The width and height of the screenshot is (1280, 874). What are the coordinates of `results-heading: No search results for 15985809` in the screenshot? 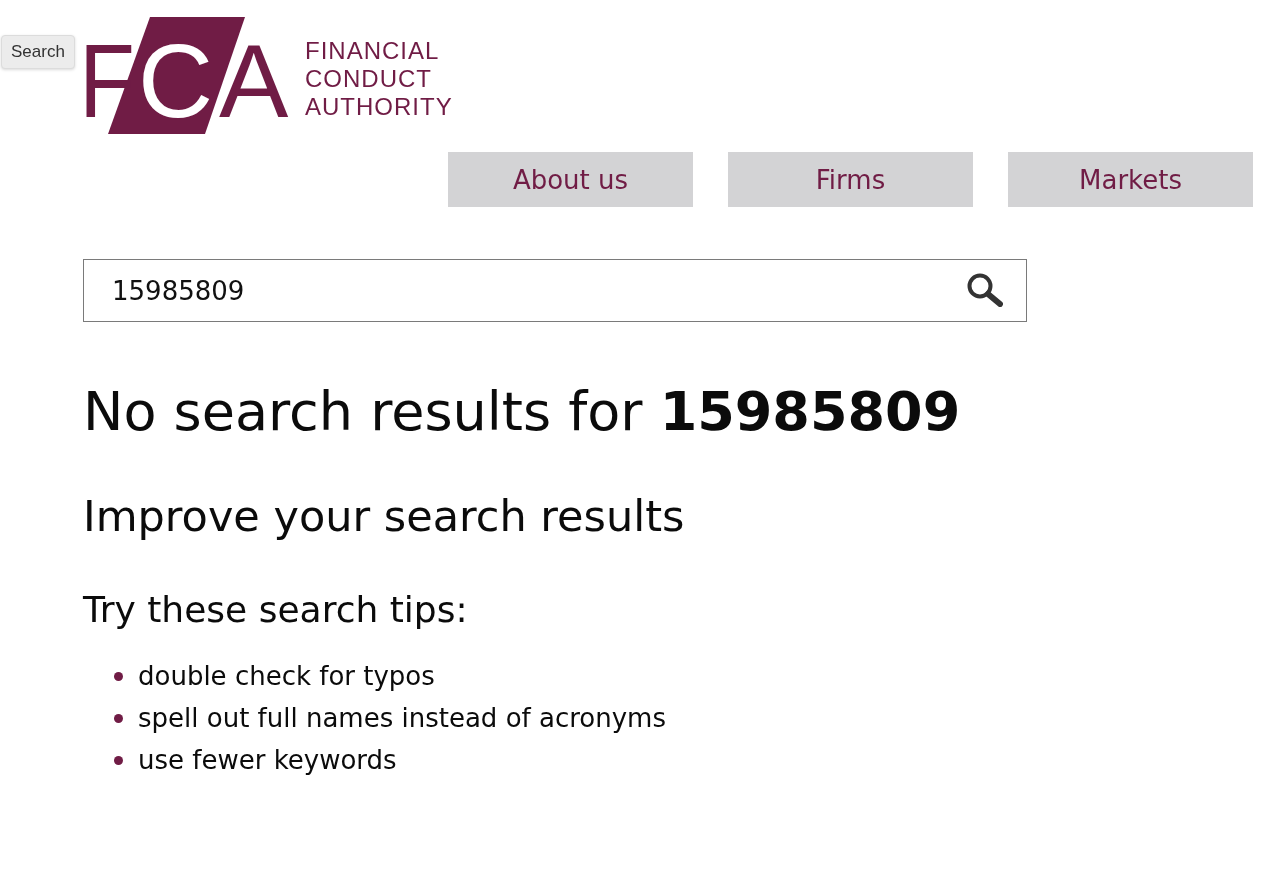 It's located at (522, 412).